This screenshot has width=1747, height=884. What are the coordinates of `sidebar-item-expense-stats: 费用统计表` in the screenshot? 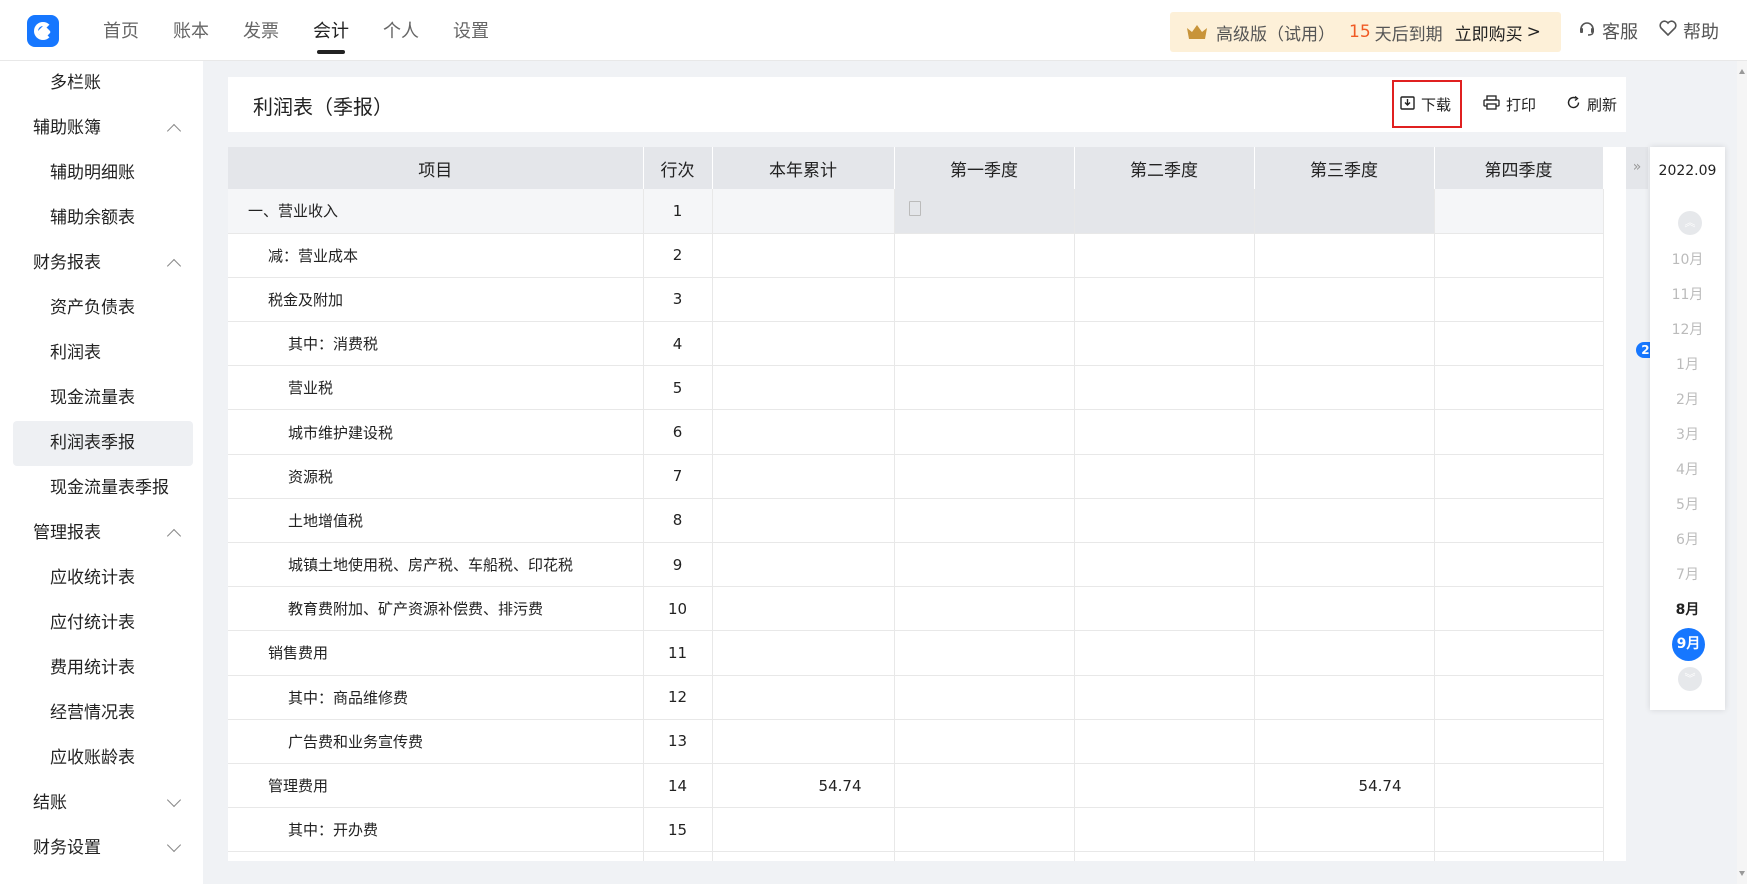 It's located at (103, 668).